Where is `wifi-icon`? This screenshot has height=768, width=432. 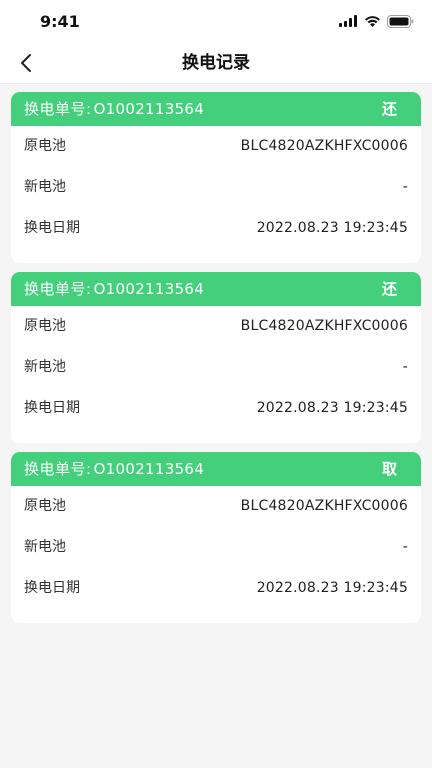
wifi-icon is located at coordinates (372, 21).